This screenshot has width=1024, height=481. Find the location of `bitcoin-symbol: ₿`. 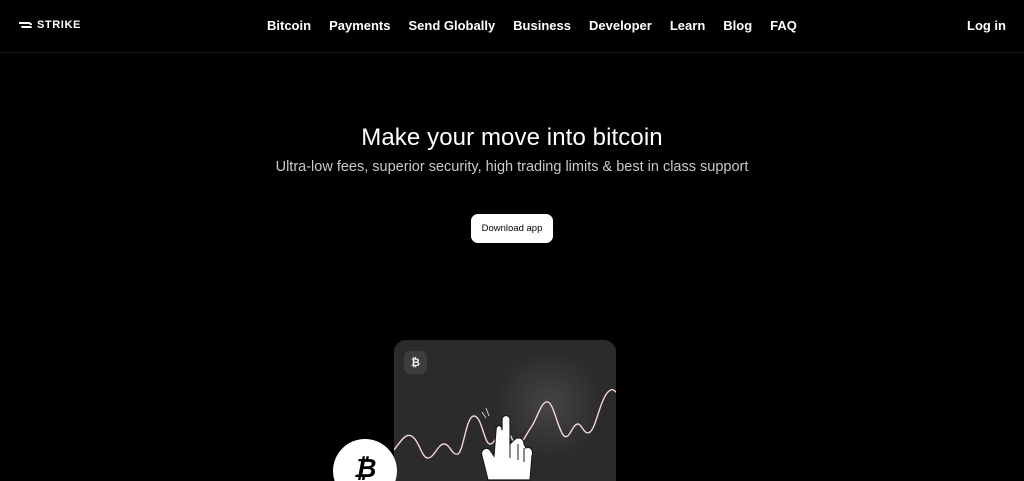

bitcoin-symbol: ₿ is located at coordinates (365, 467).